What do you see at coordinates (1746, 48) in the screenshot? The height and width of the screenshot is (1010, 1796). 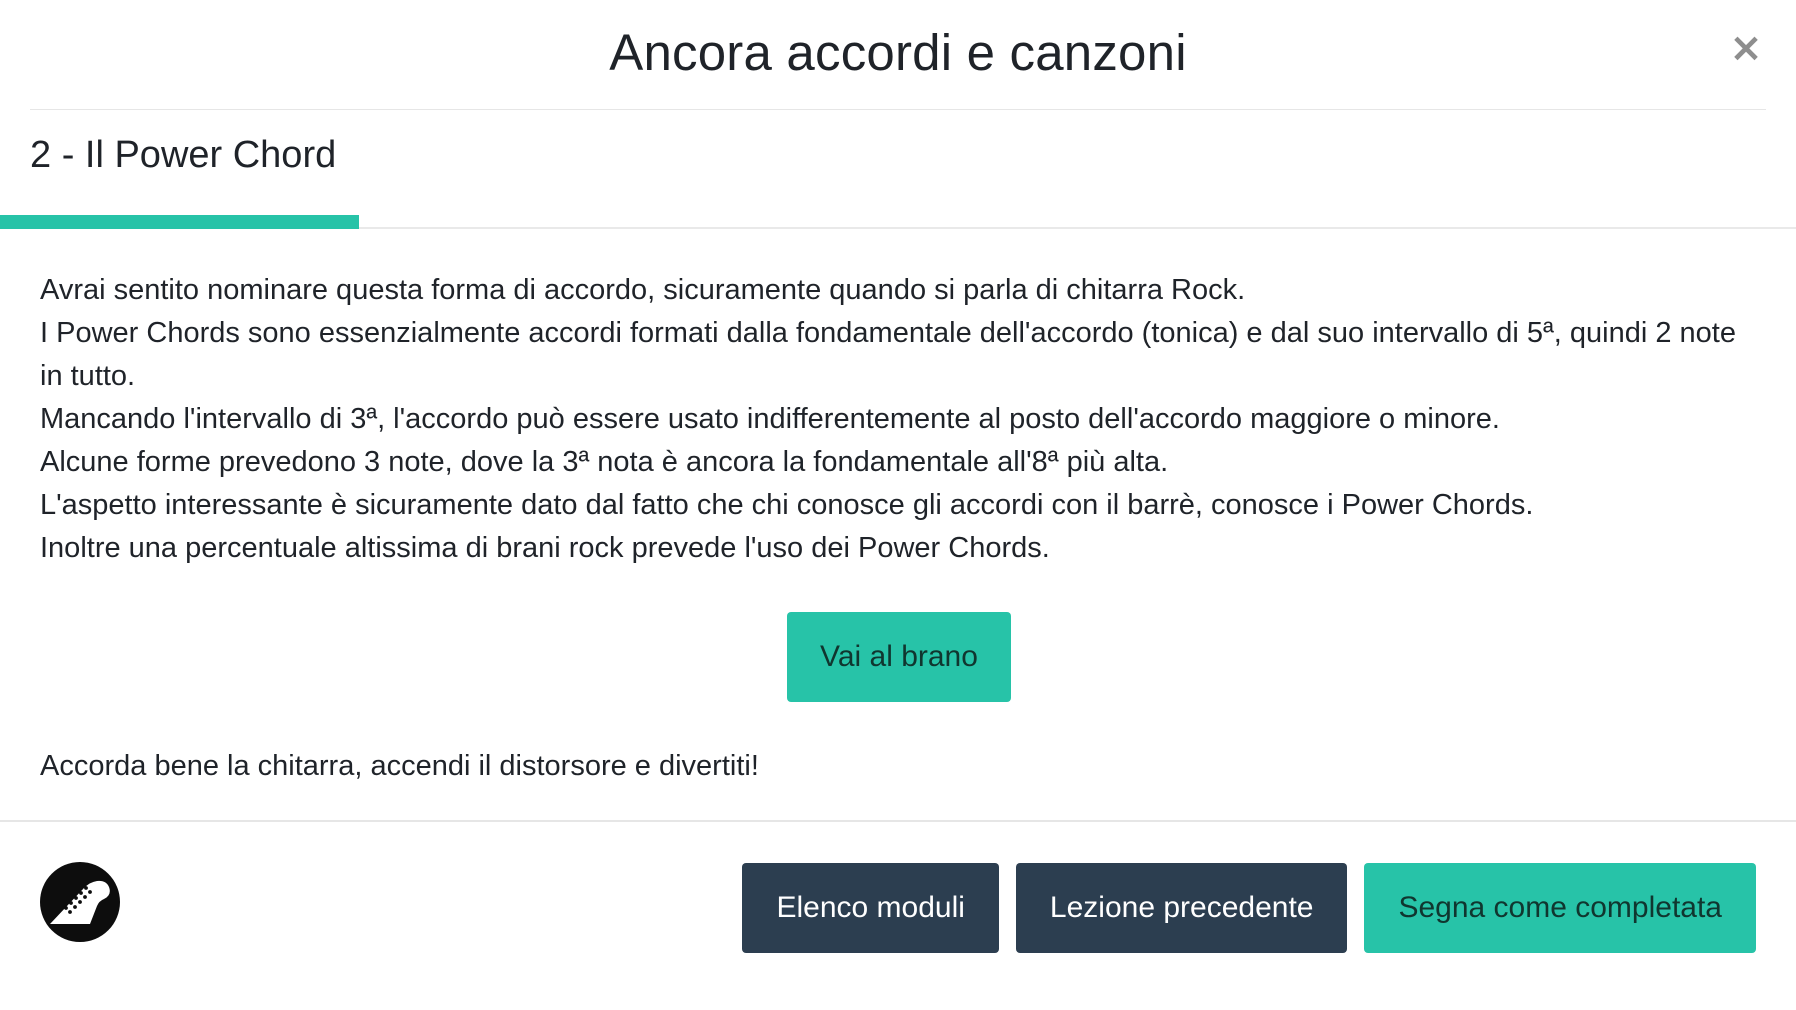 I see `close-button: ×` at bounding box center [1746, 48].